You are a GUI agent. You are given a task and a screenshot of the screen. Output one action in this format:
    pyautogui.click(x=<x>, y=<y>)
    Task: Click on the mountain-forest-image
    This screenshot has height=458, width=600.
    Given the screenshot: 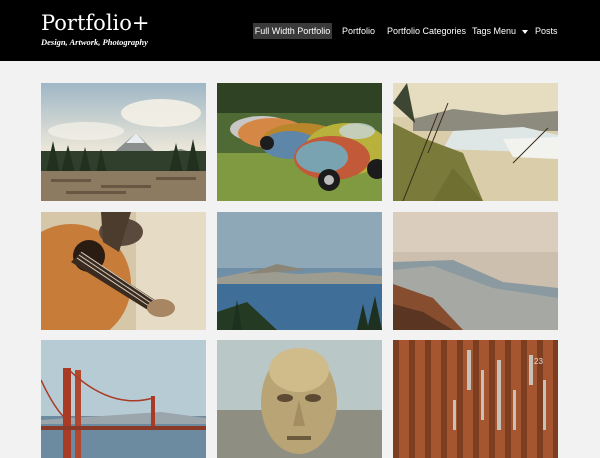 What is the action you would take?
    pyautogui.click(x=123, y=142)
    